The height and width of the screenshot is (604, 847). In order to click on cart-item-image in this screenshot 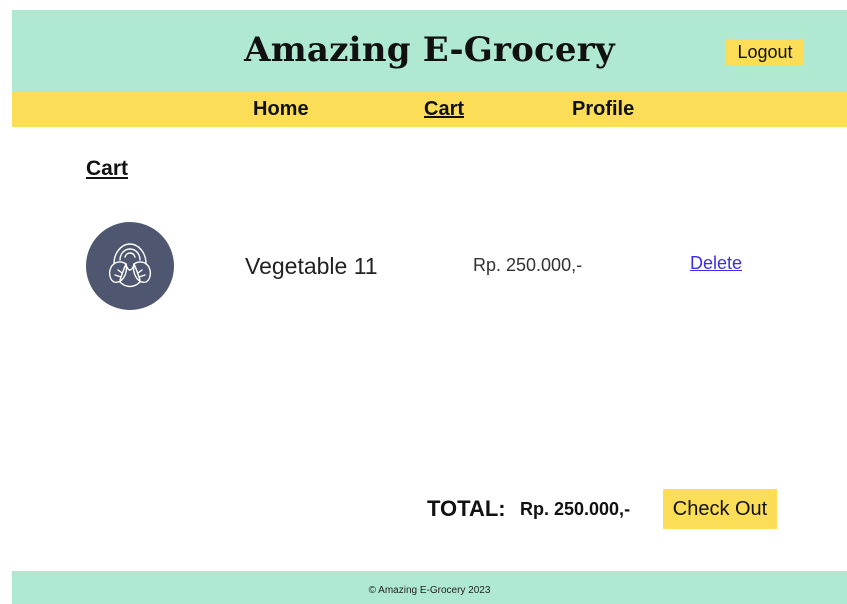, I will do `click(130, 266)`.